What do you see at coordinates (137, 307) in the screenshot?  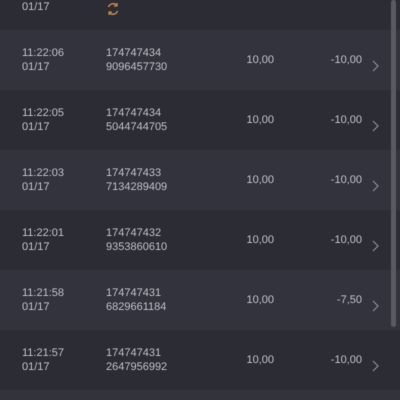 I see `transaction-id: 6829661184` at bounding box center [137, 307].